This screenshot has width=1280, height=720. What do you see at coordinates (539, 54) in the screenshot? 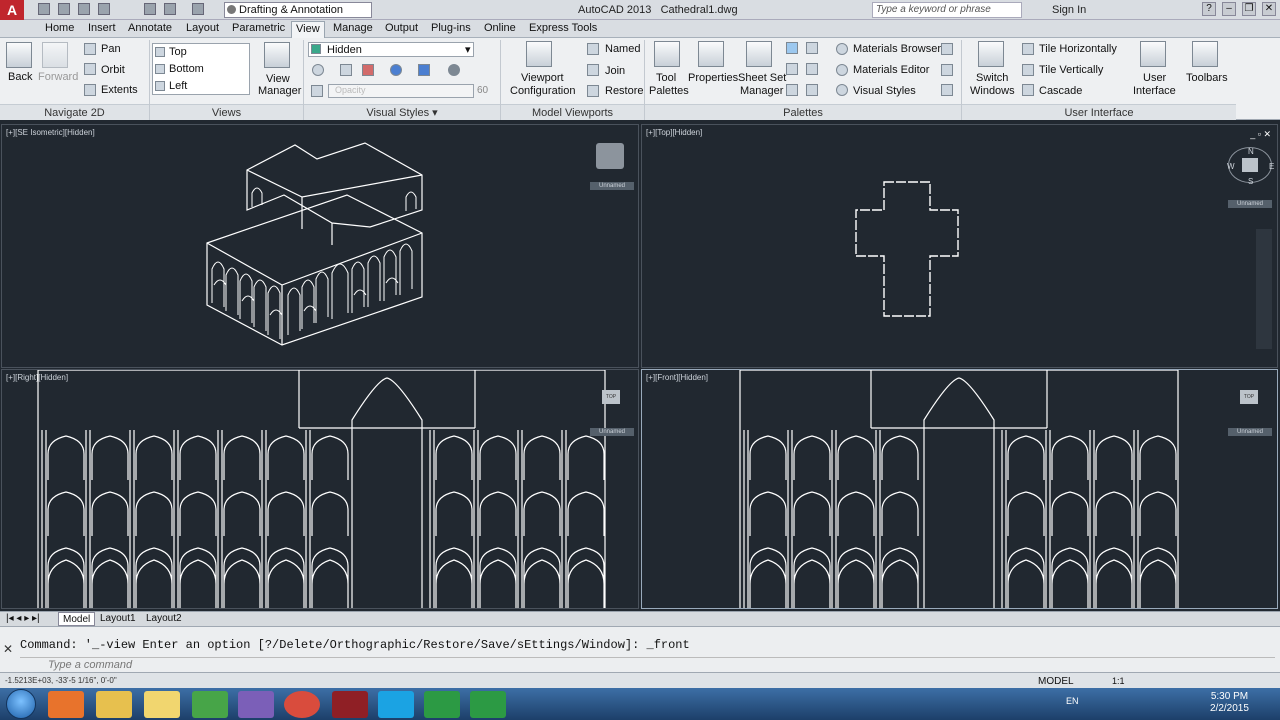
I see `viewport-configuration-icon` at bounding box center [539, 54].